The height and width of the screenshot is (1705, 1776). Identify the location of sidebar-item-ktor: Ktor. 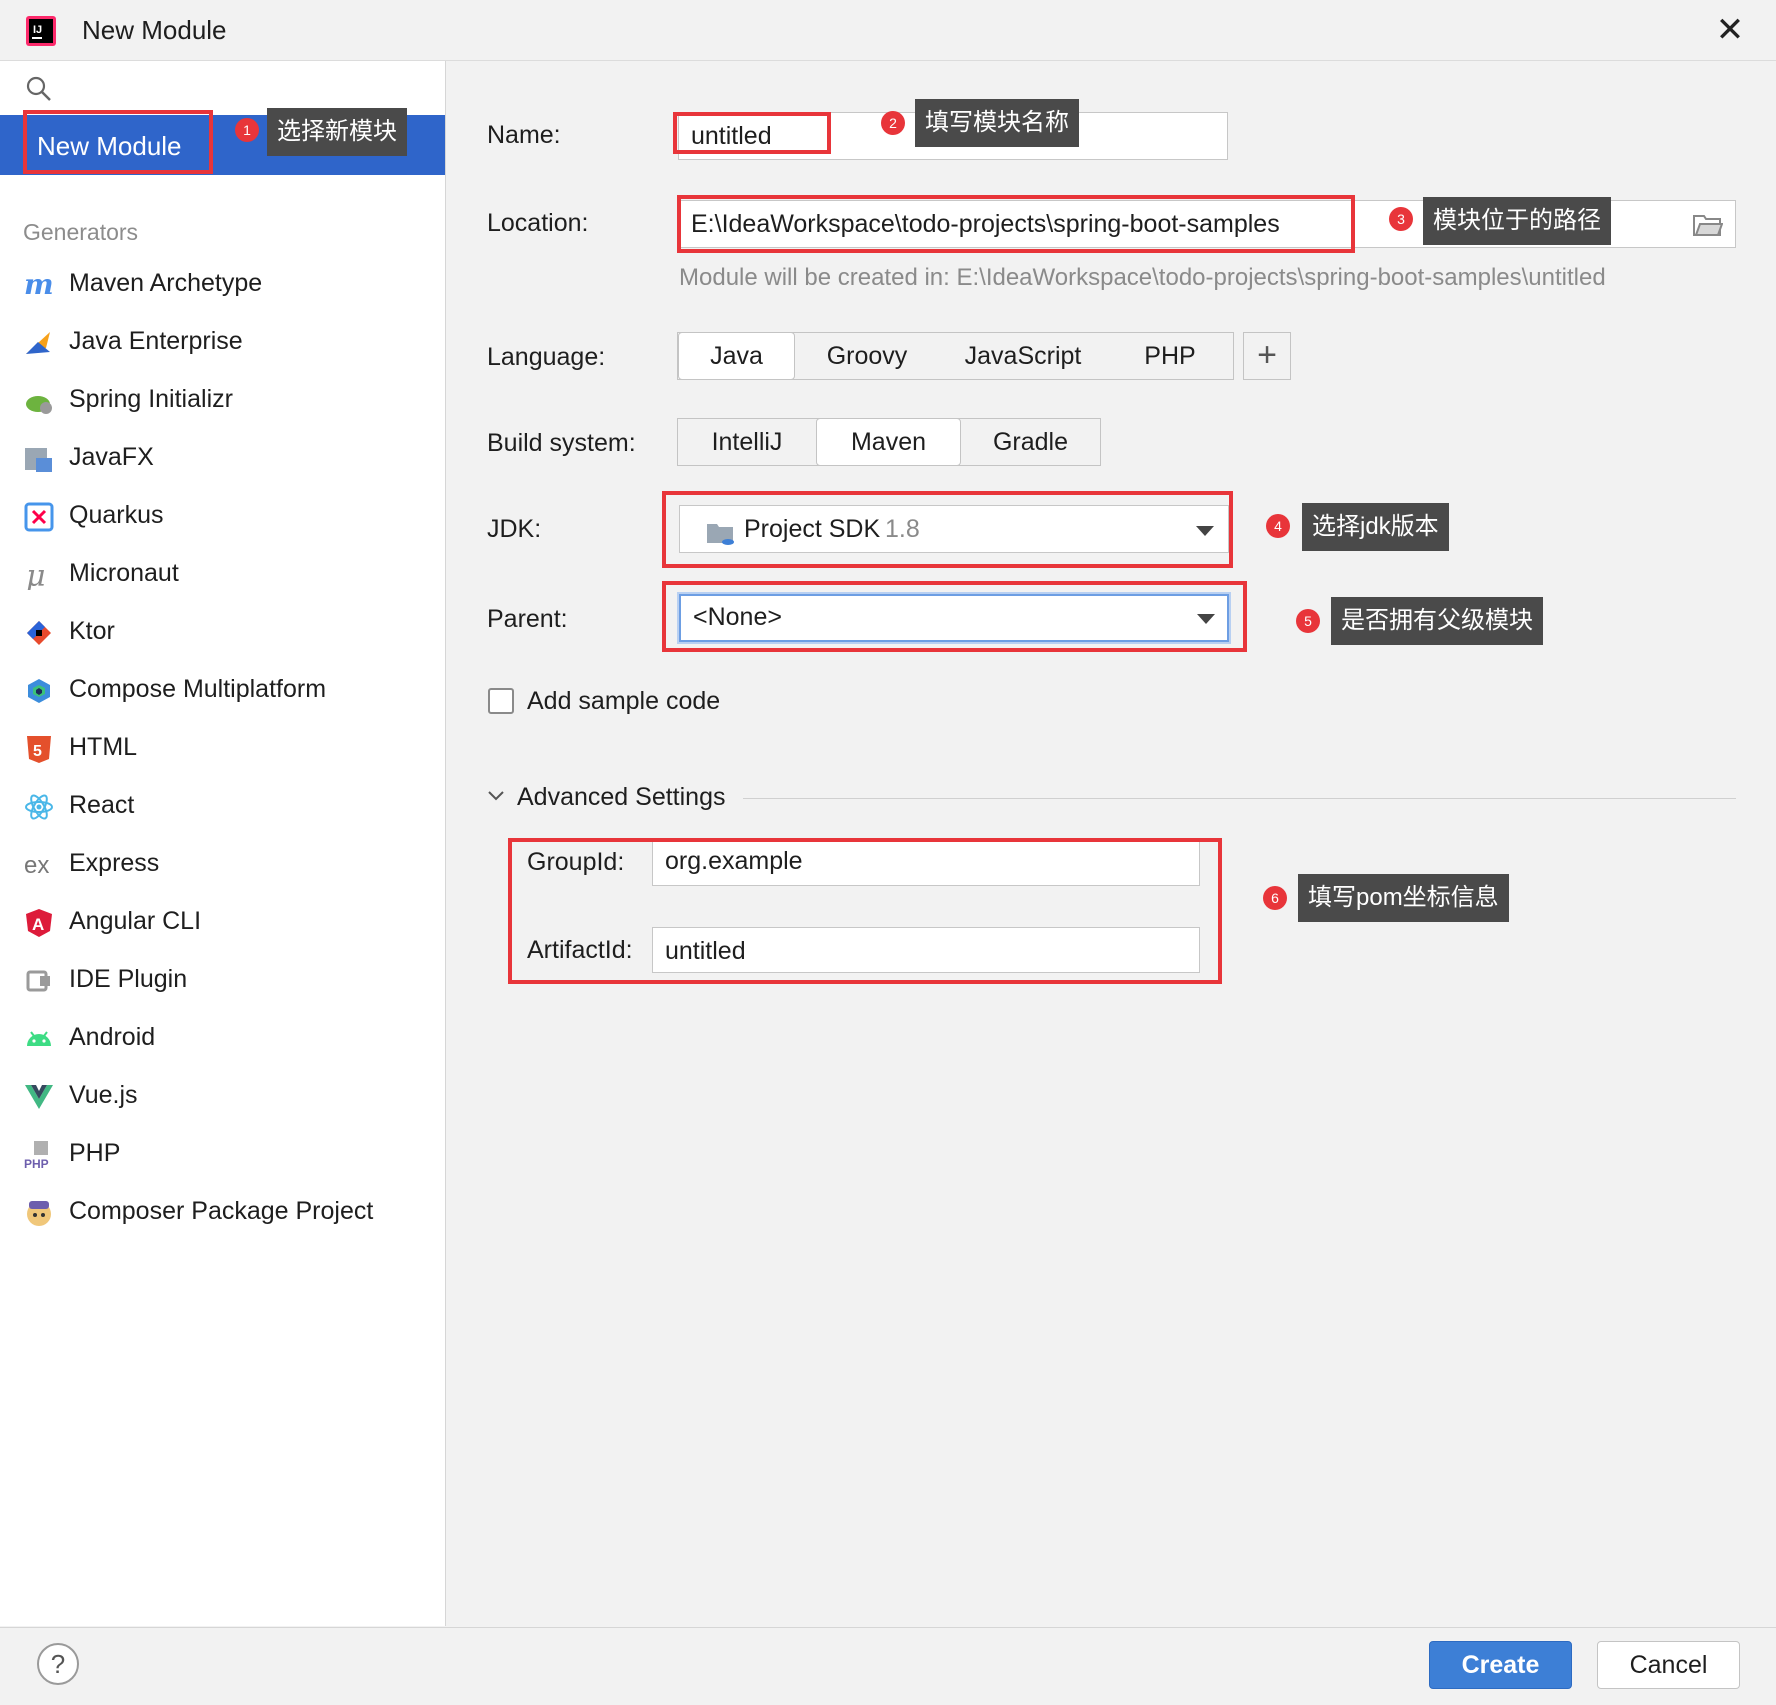
(222, 632).